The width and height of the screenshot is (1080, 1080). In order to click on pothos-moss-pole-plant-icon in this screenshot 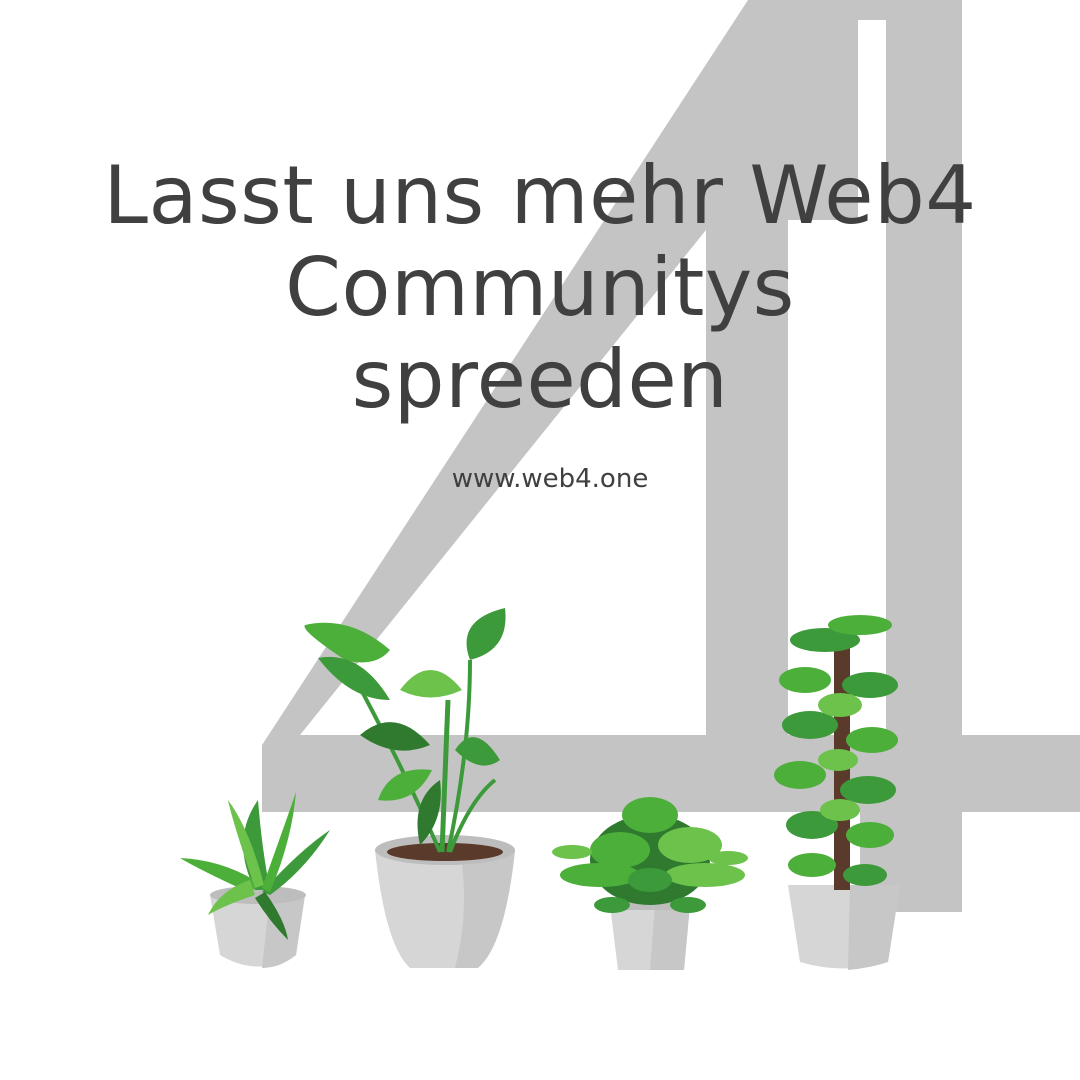, I will do `click(837, 792)`.